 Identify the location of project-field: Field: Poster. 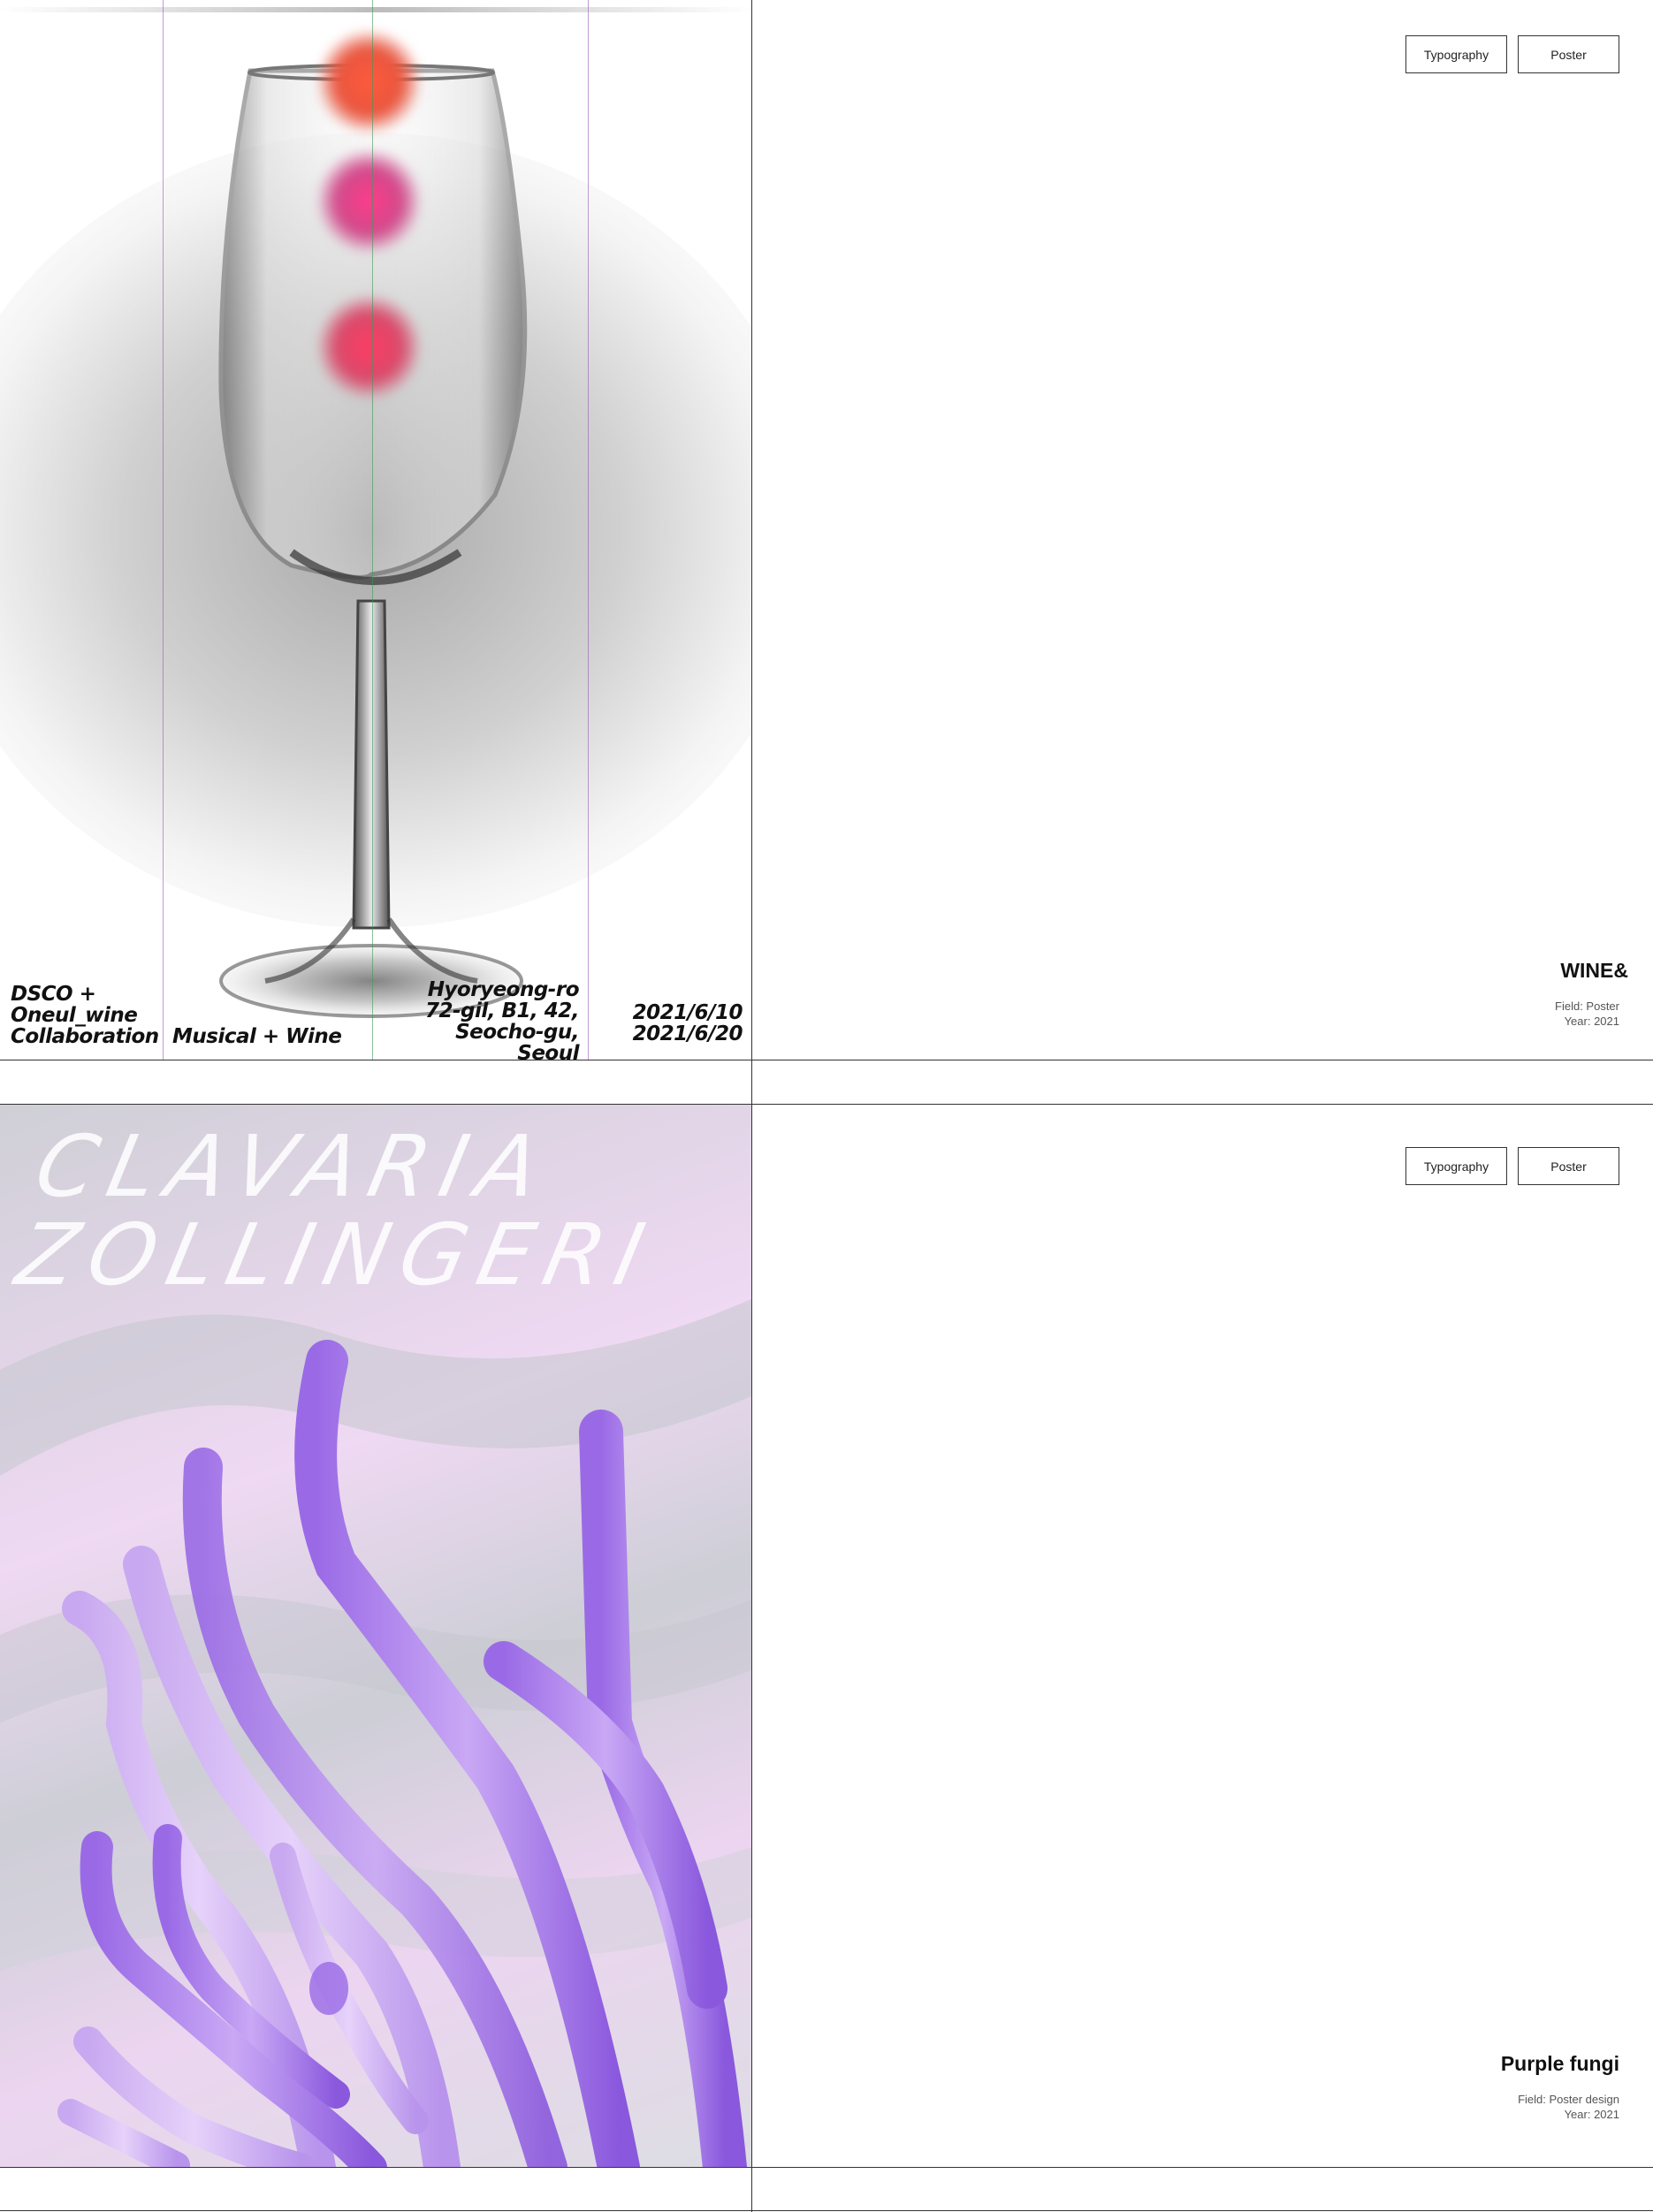
(1587, 1007).